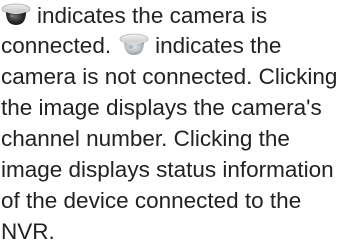 The image size is (361, 251). What do you see at coordinates (145, 138) in the screenshot?
I see `text-line-5: channel number. Clicking the` at bounding box center [145, 138].